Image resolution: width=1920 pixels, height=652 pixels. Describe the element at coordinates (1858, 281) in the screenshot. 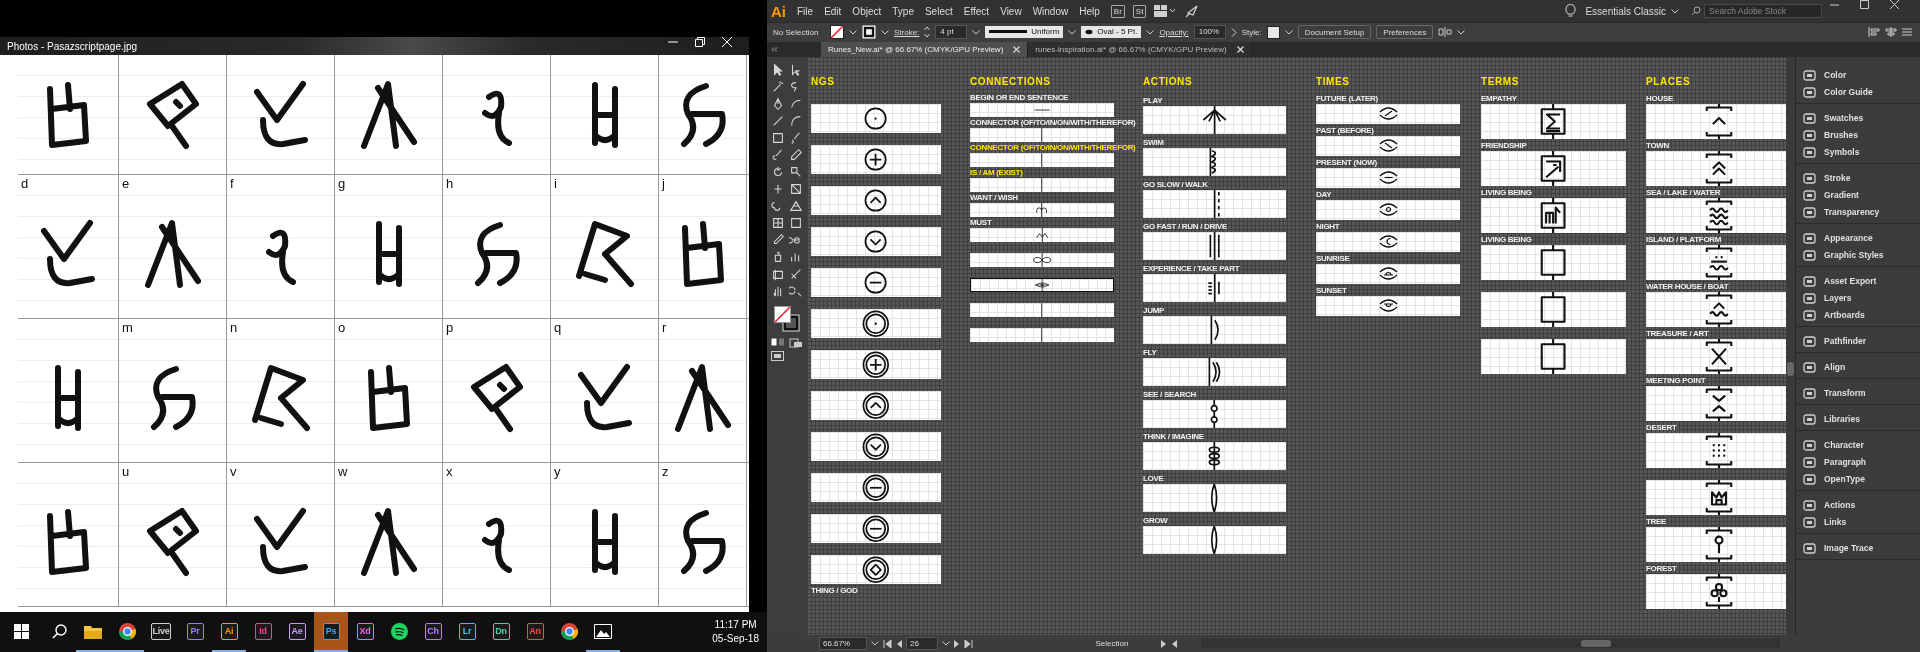

I see `panel-item: Asset Export` at that location.